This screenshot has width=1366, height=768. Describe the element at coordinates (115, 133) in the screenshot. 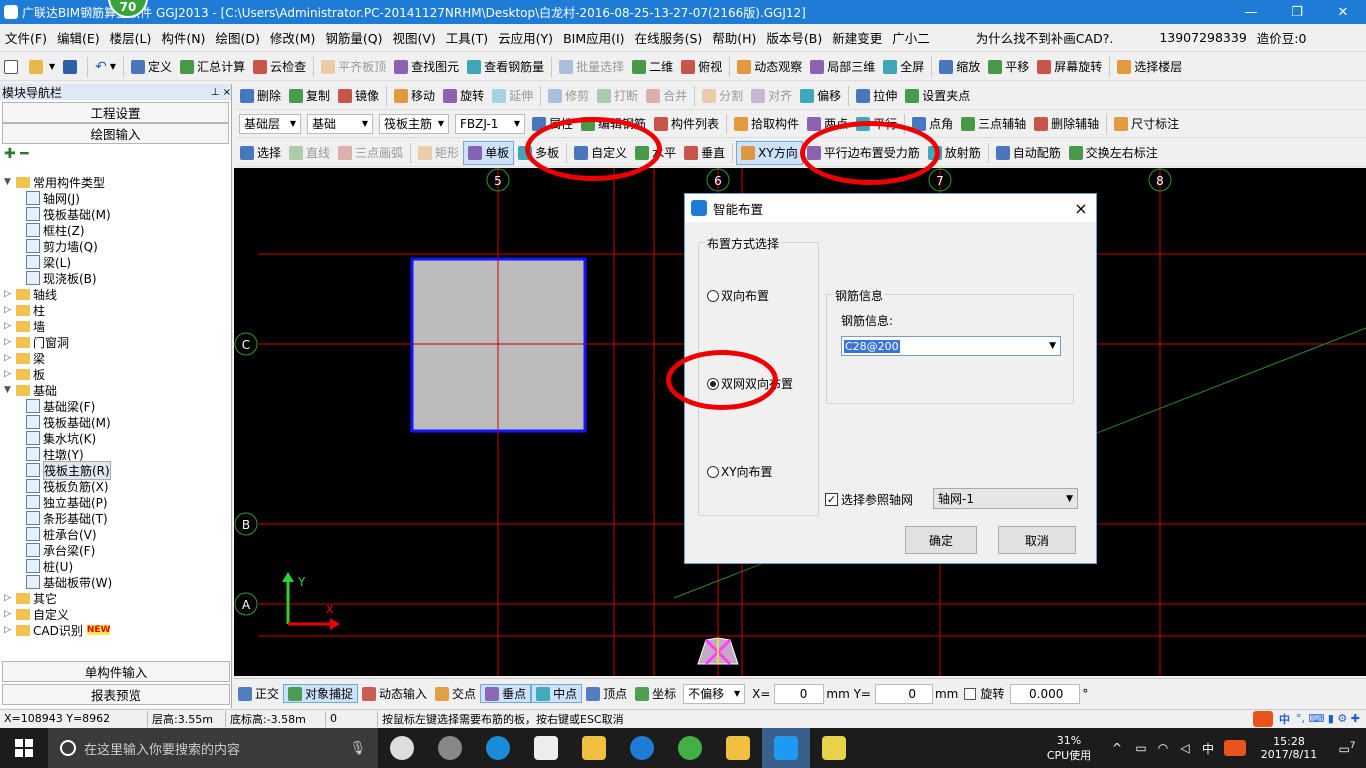

I see `drawing-input-button: 绘图输入` at that location.